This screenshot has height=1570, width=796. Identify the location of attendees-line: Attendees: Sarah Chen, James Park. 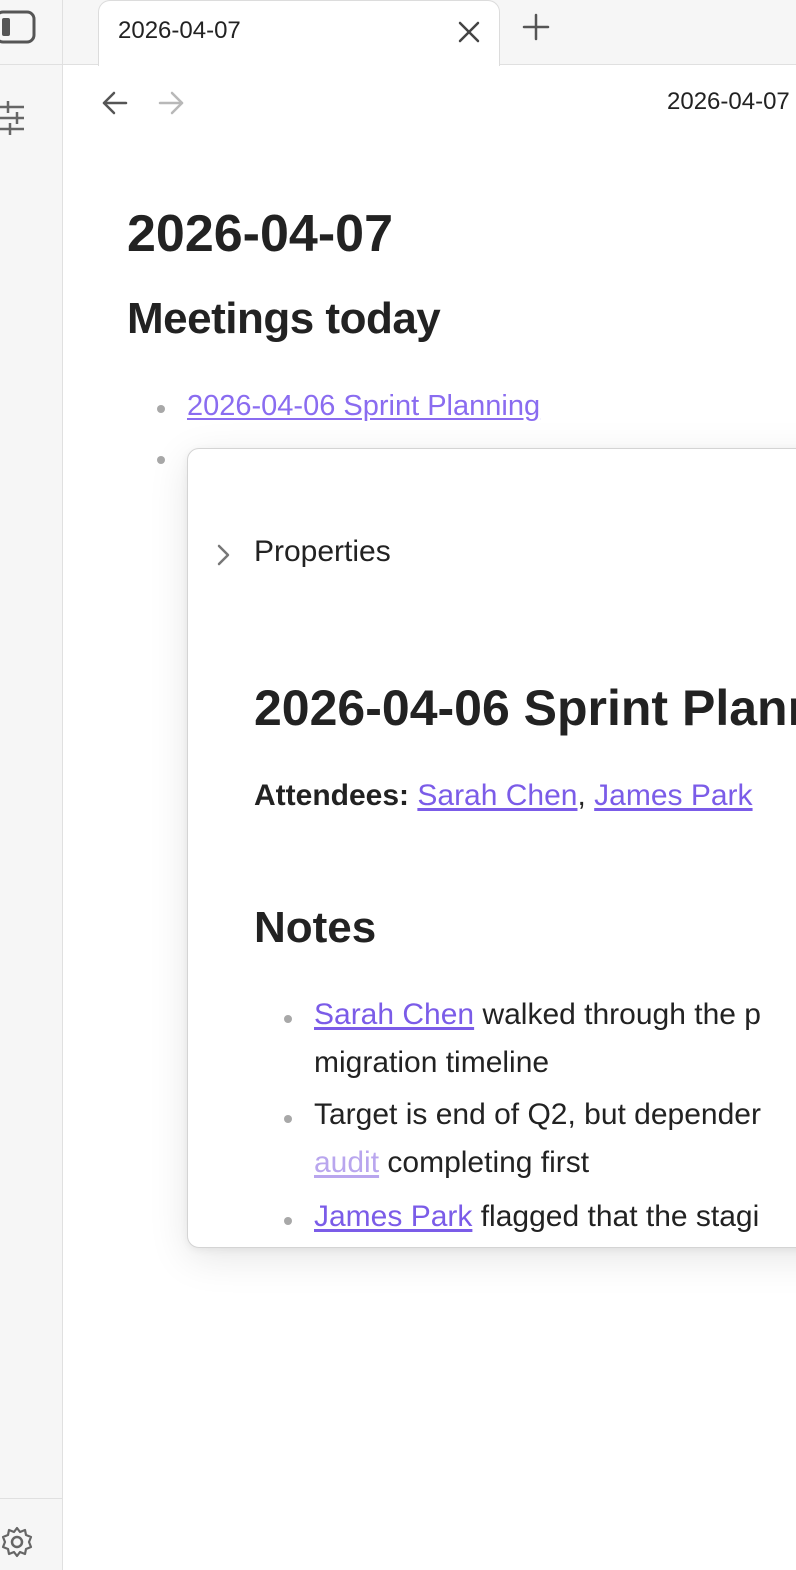
(503, 796).